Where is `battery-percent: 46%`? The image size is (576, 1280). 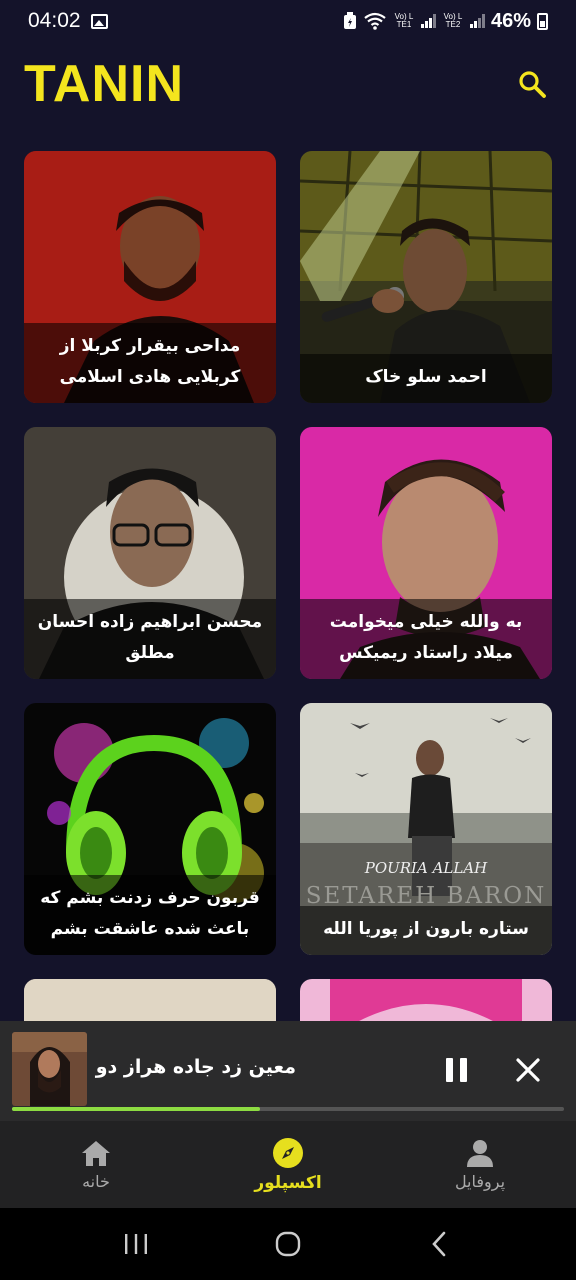
battery-percent: 46% is located at coordinates (510, 20).